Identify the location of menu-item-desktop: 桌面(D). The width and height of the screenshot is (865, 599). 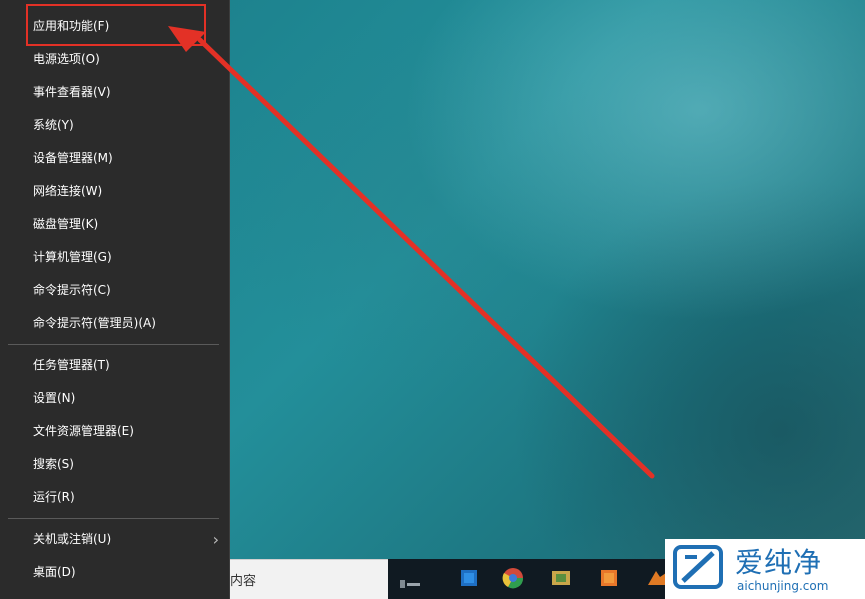
(114, 572).